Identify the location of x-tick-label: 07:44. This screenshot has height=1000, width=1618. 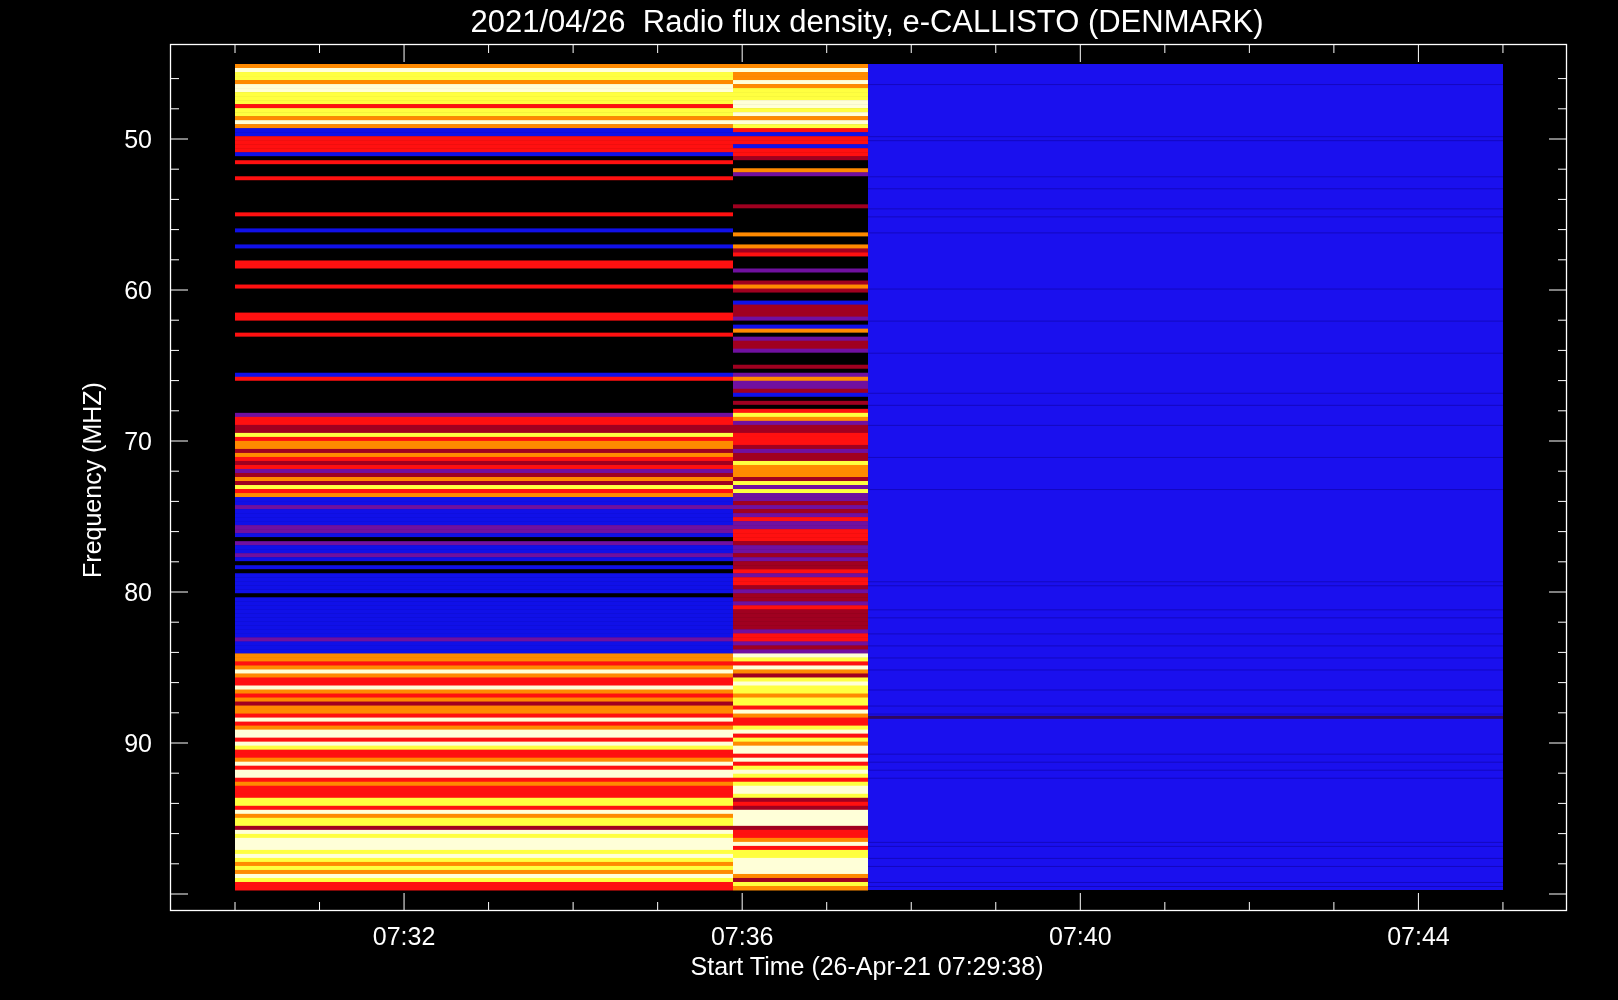
(1418, 936).